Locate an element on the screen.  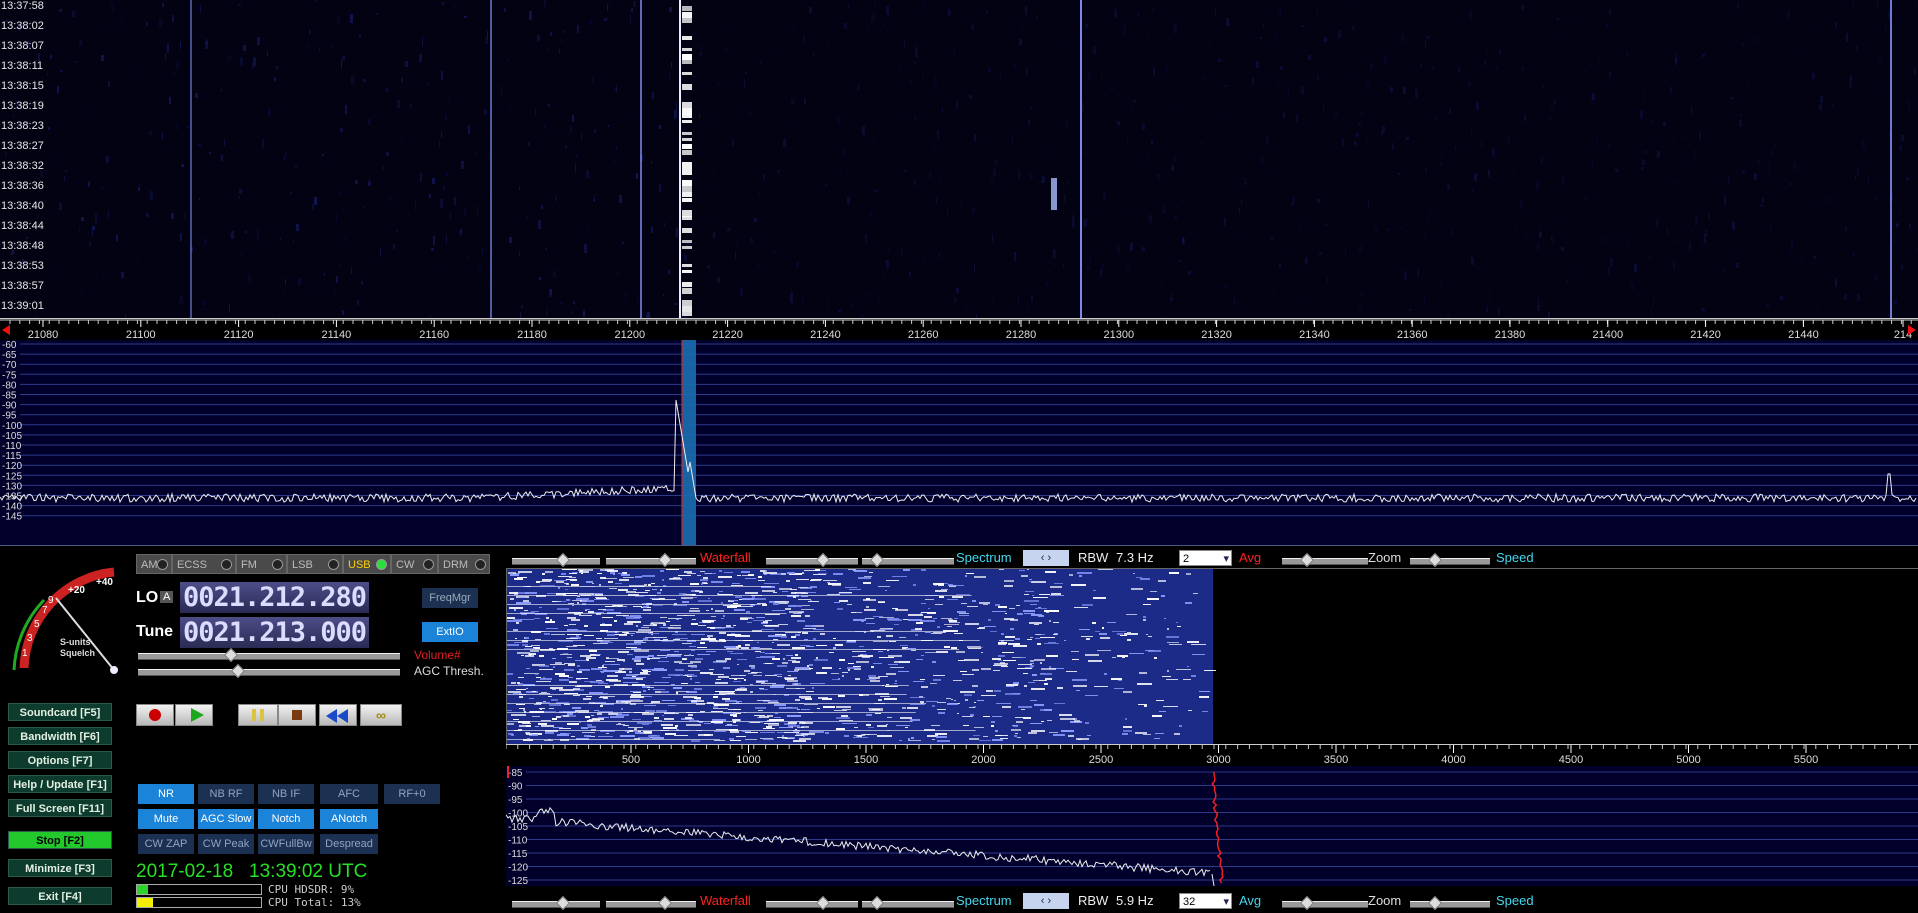
waterfall-timestamp: 13:38:19 is located at coordinates (22, 106).